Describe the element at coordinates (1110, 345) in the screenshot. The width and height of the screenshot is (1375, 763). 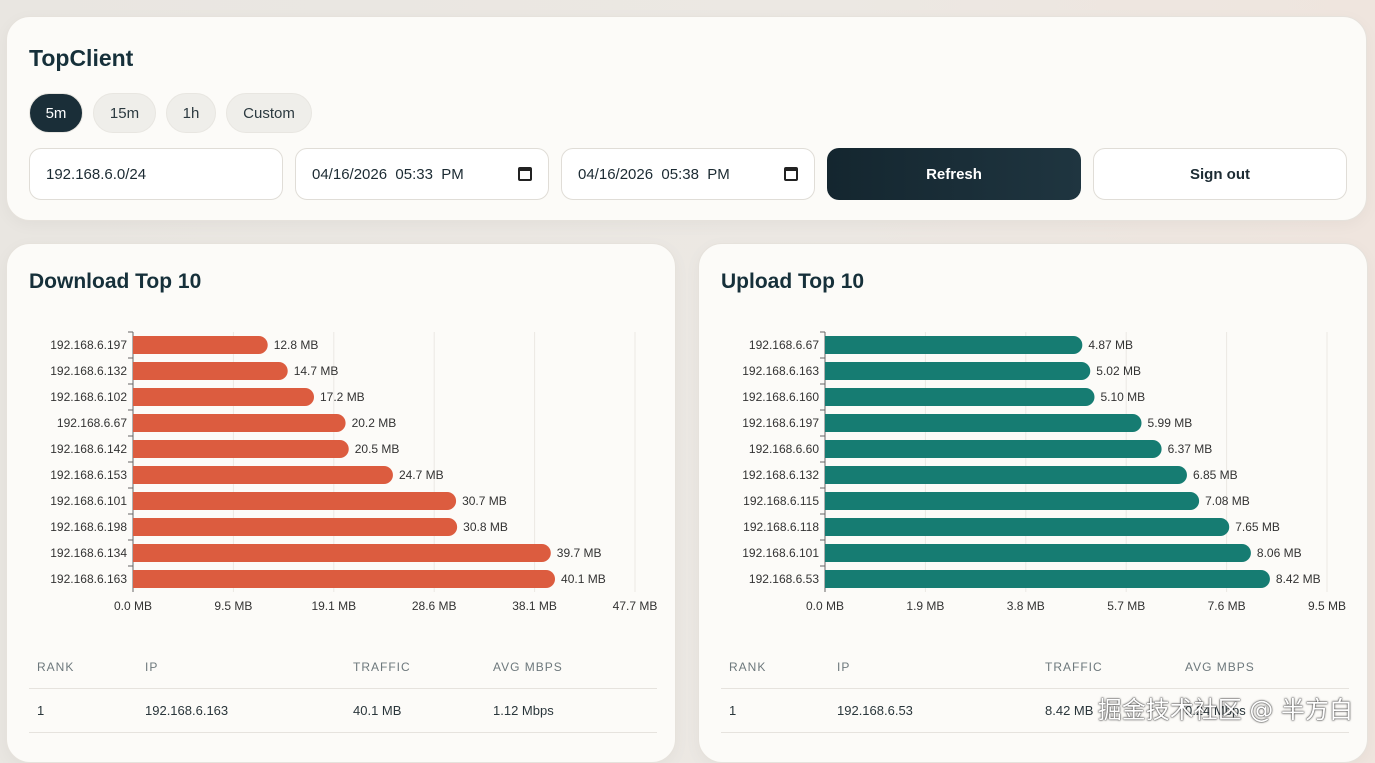
I see `data-label: 4.87 MB` at that location.